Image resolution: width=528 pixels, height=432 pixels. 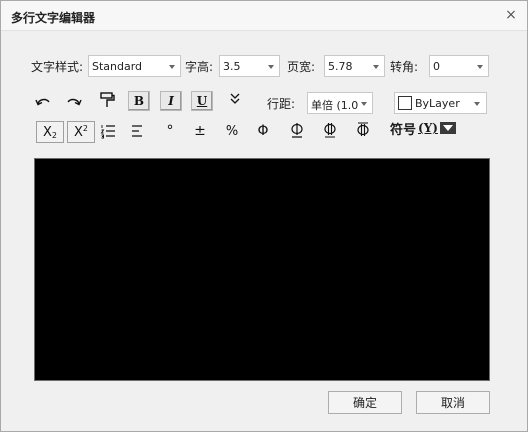 I want to click on subscript-button: X2, so click(x=50, y=132).